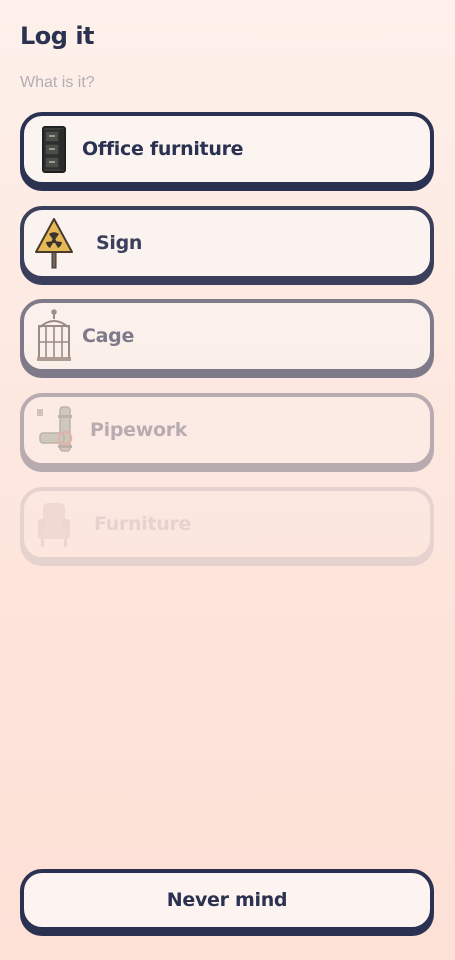  I want to click on never-mind-button: Never mind, so click(227, 900).